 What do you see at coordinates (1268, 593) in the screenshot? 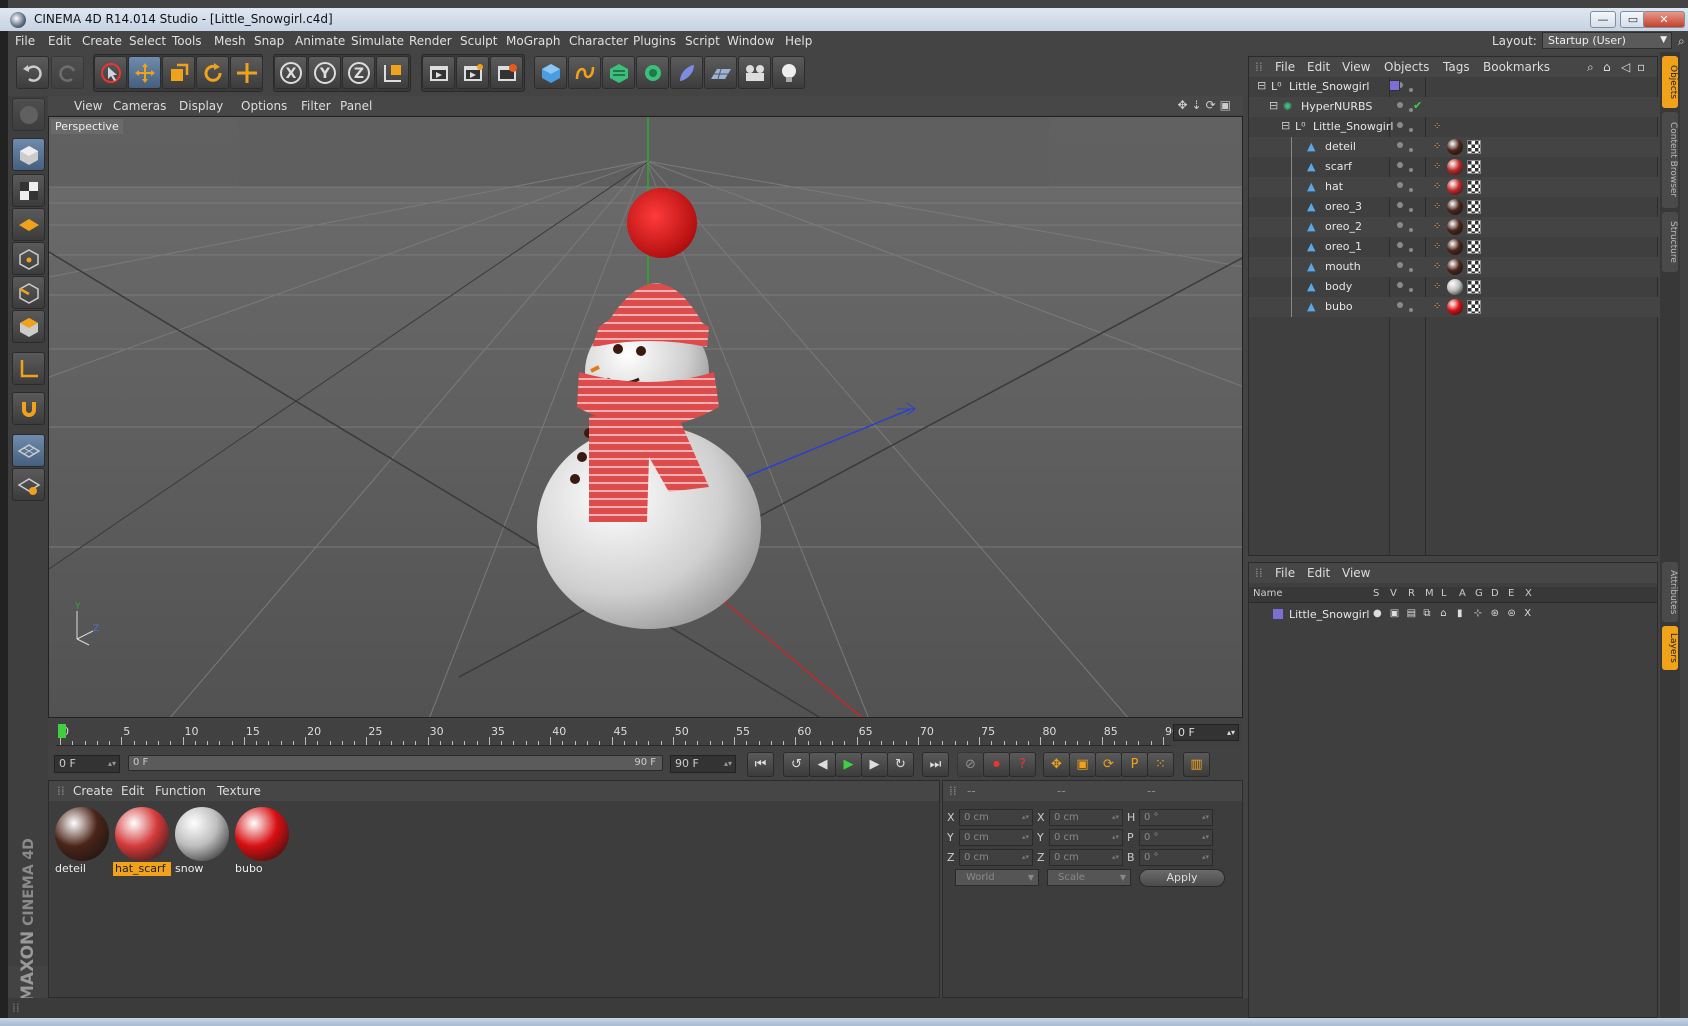
I see `layer-column-name: Name` at bounding box center [1268, 593].